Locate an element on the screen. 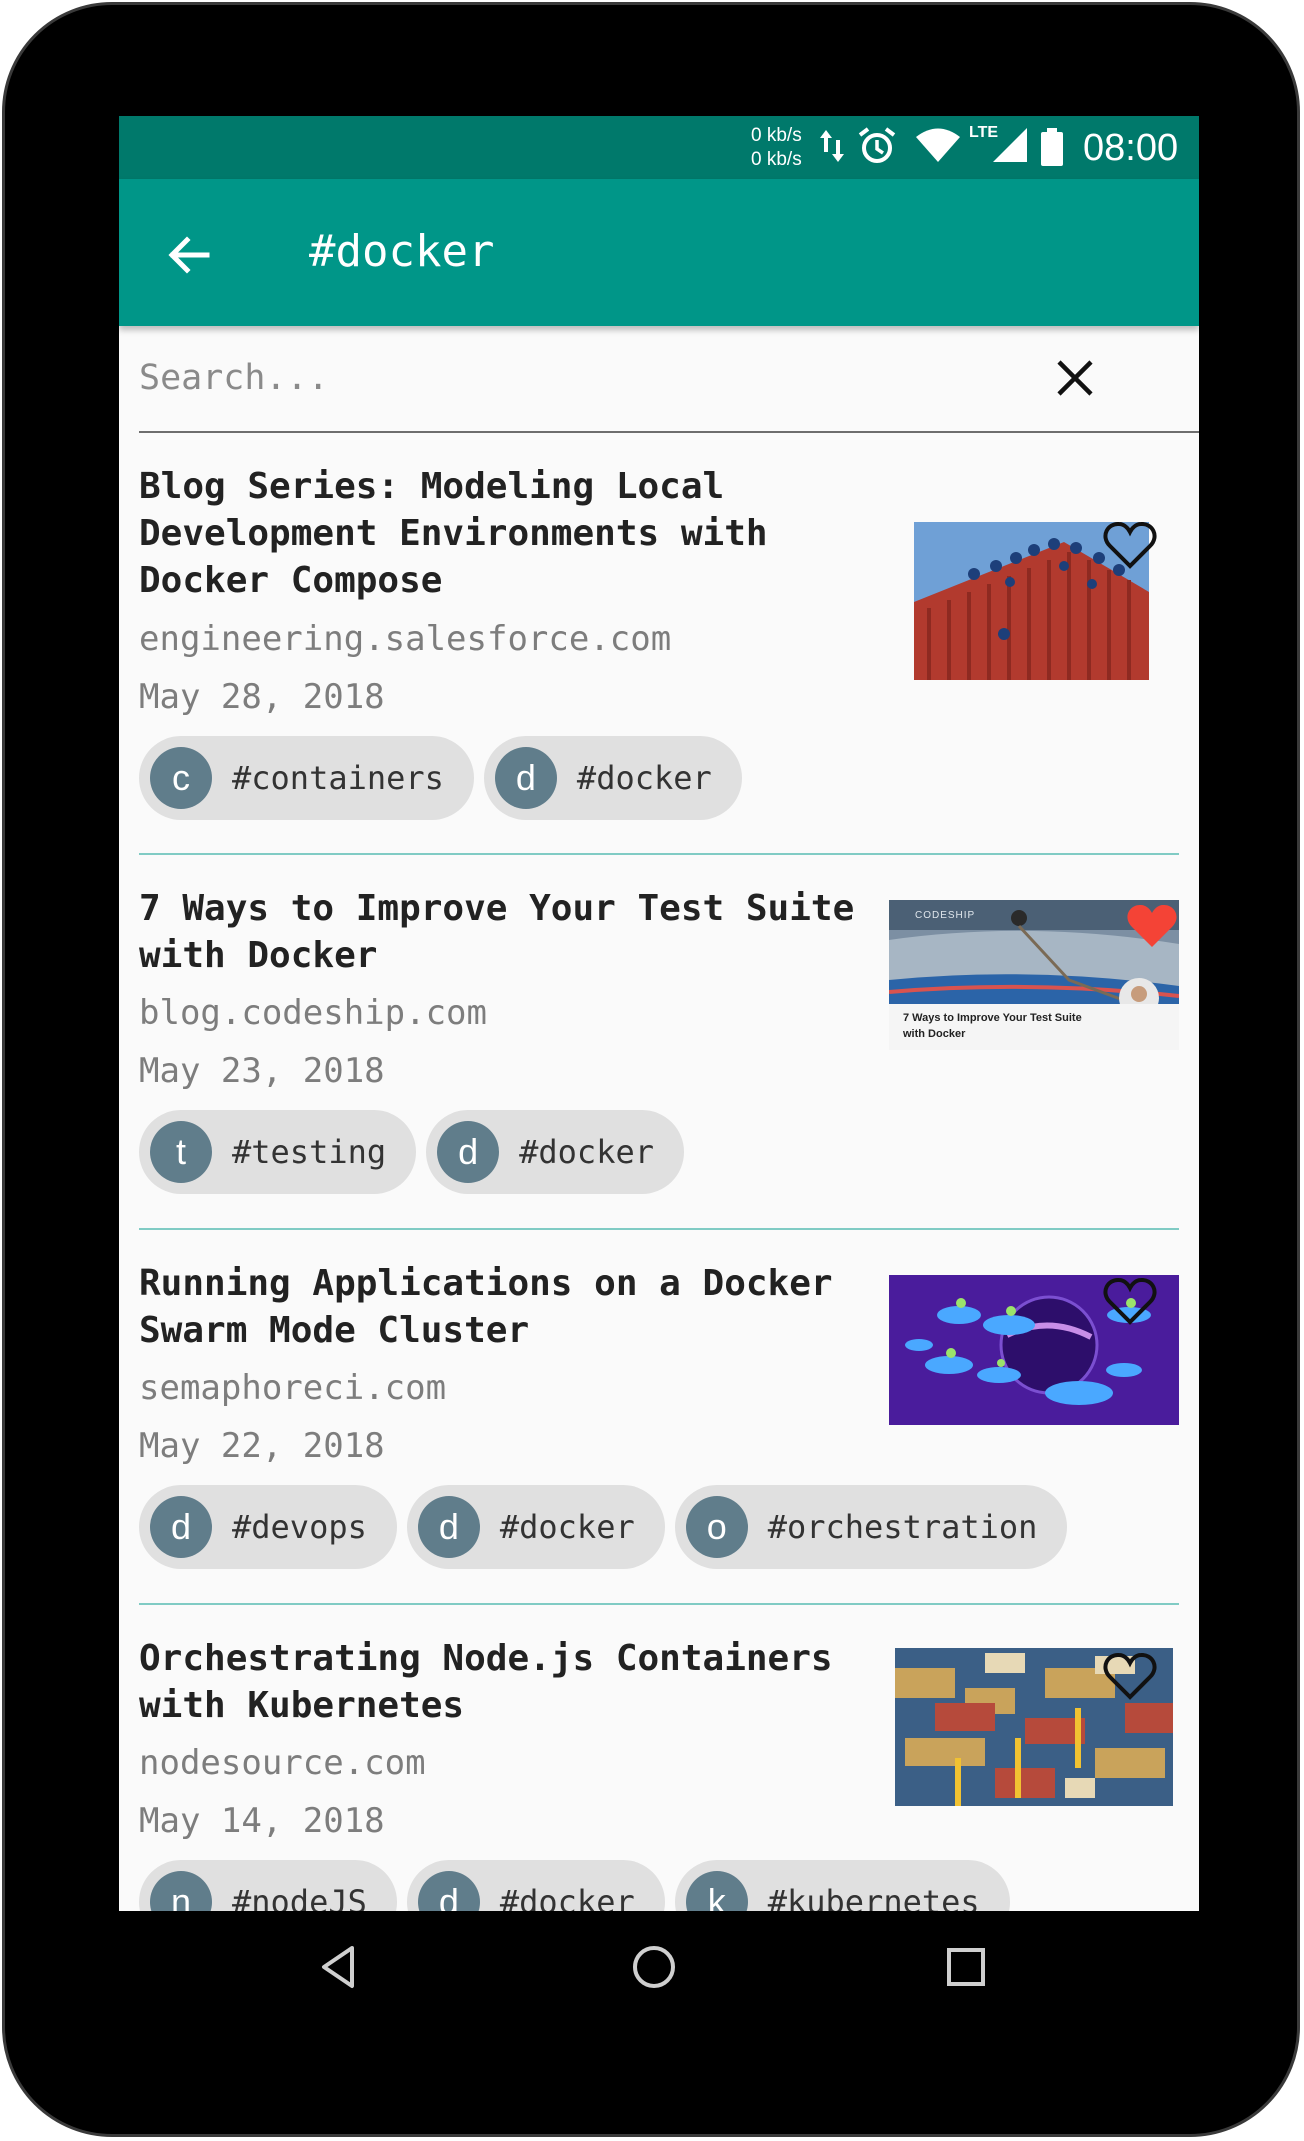  search-bar is located at coordinates (669, 379).